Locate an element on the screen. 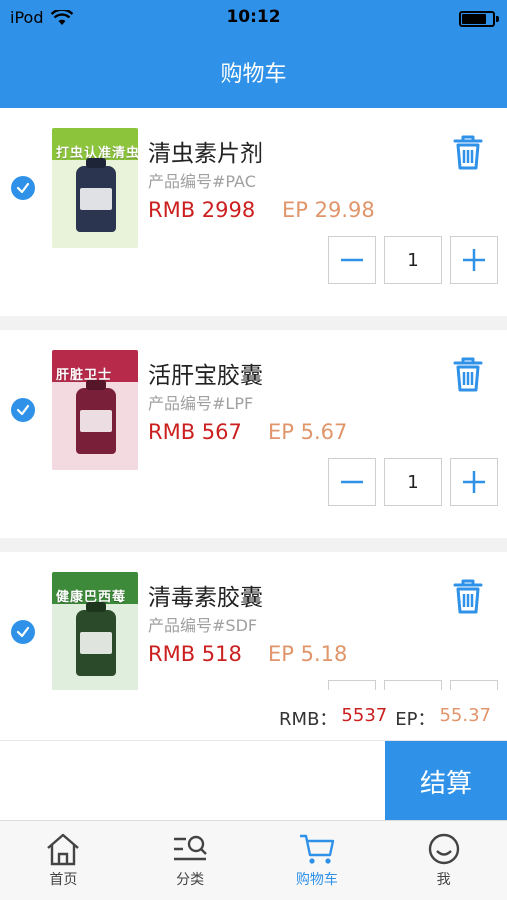  nav-bar: 购物车 is located at coordinates (253, 72).